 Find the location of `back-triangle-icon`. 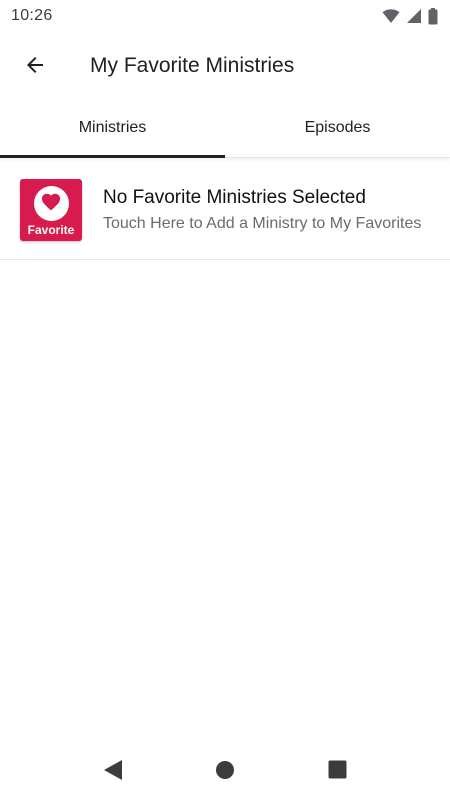

back-triangle-icon is located at coordinates (113, 771).